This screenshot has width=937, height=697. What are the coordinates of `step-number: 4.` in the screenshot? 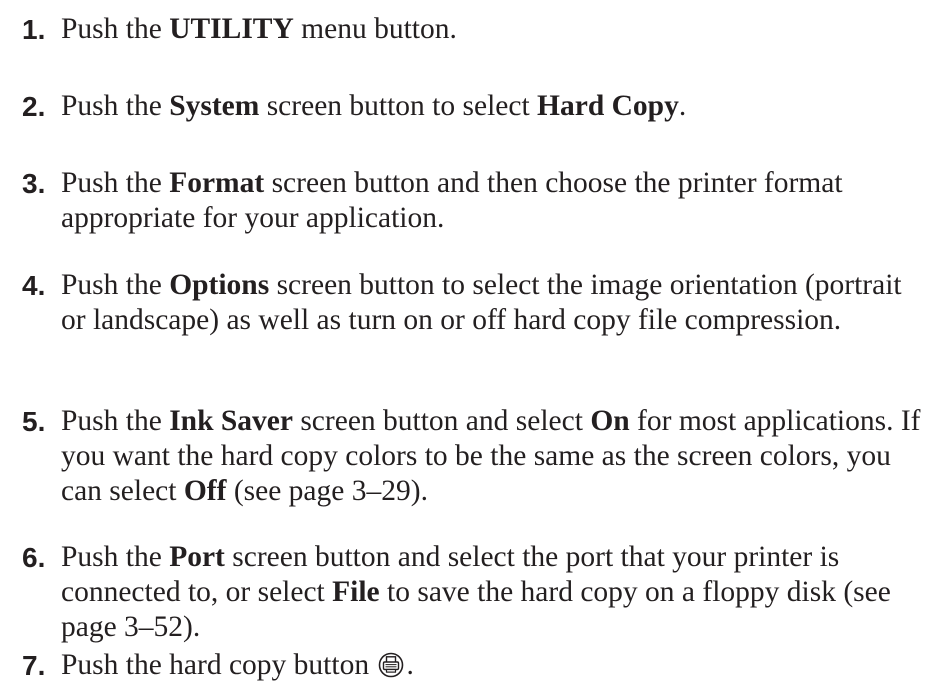 It's located at (34, 285).